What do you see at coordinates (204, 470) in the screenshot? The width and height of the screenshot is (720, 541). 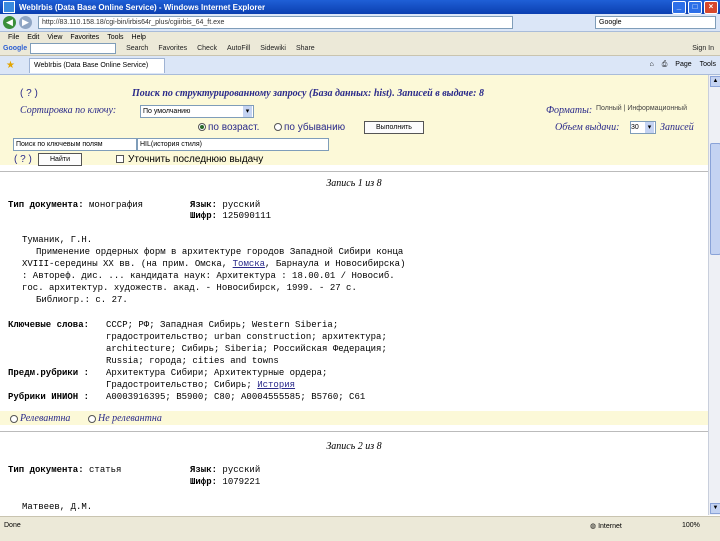 I see `lang-label: Язык:` at bounding box center [204, 470].